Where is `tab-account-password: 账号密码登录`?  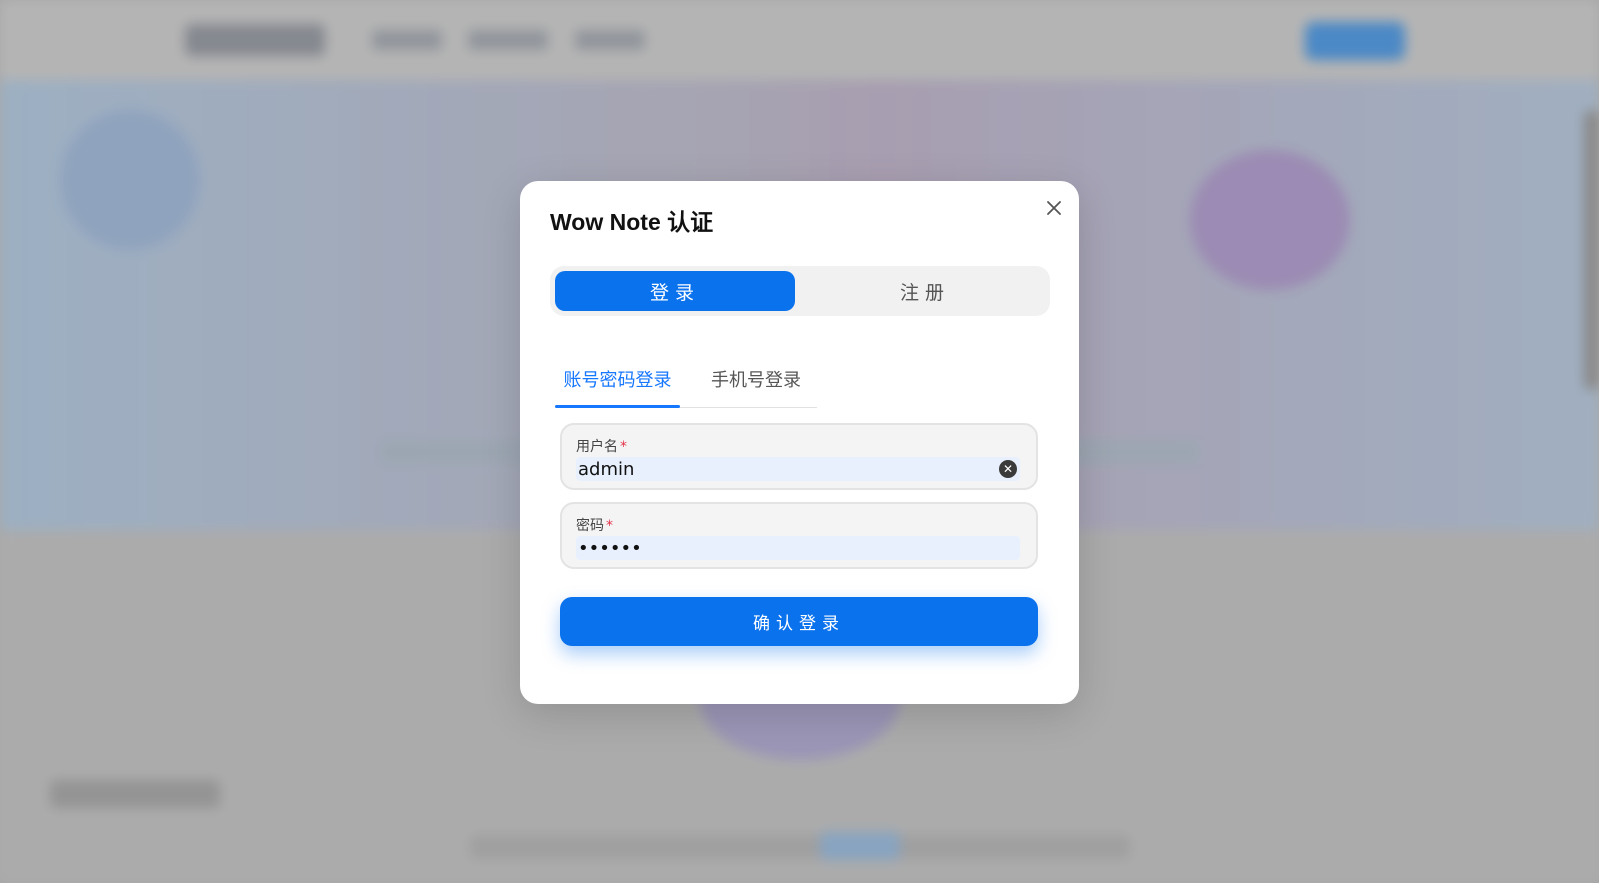 tab-account-password: 账号密码登录 is located at coordinates (617, 379).